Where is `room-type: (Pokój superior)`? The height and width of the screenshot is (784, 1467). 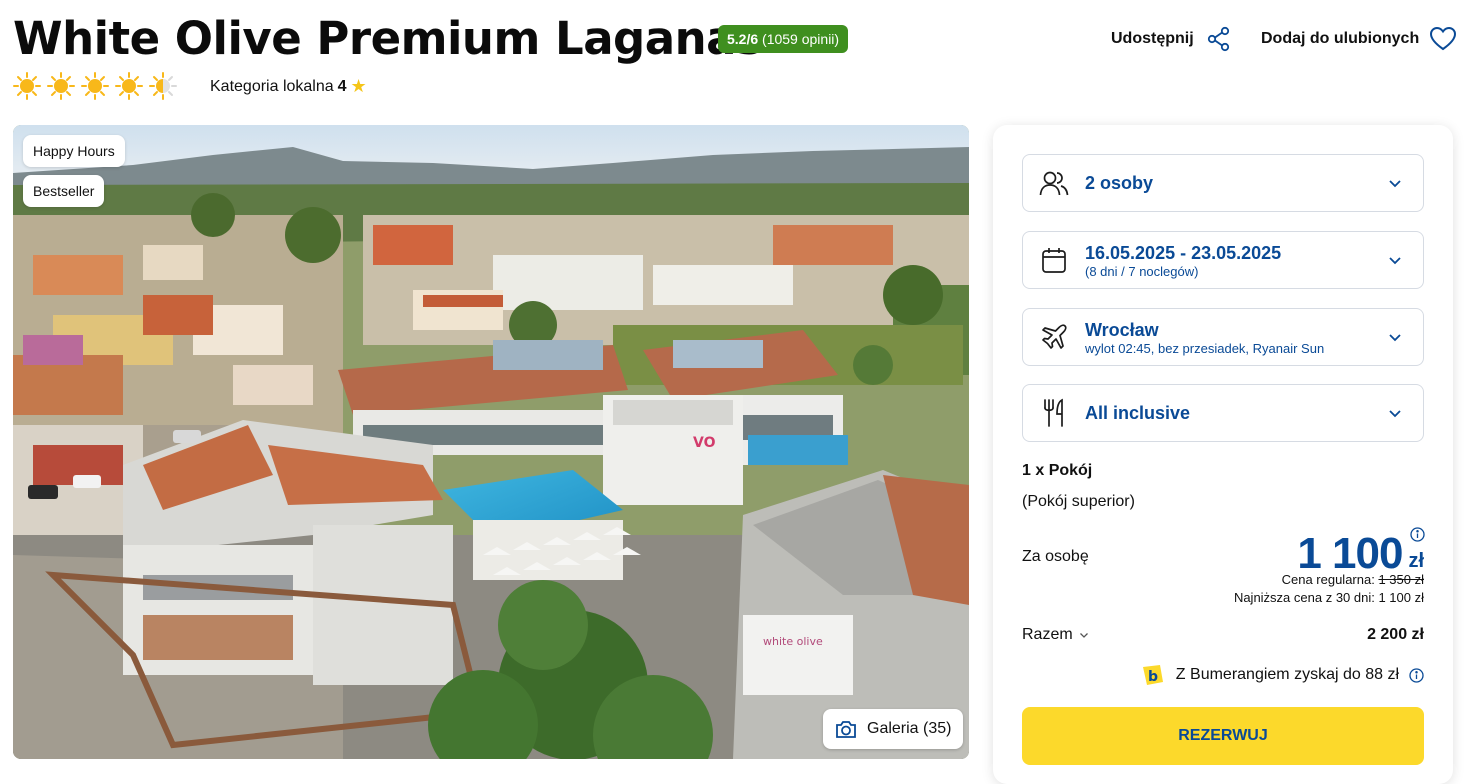
room-type: (Pokój superior) is located at coordinates (1078, 501).